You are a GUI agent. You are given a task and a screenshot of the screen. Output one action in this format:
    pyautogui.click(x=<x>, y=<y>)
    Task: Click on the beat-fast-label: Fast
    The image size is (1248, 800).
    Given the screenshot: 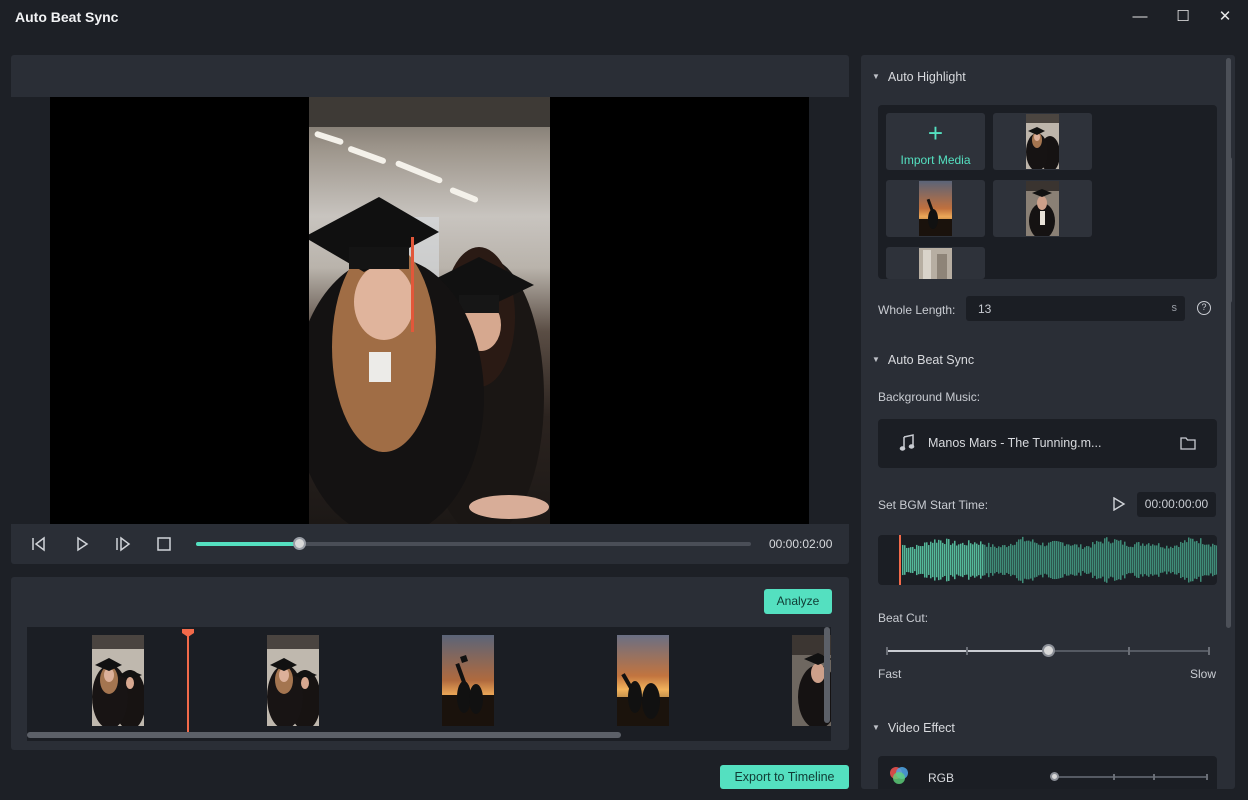 What is the action you would take?
    pyautogui.click(x=890, y=674)
    